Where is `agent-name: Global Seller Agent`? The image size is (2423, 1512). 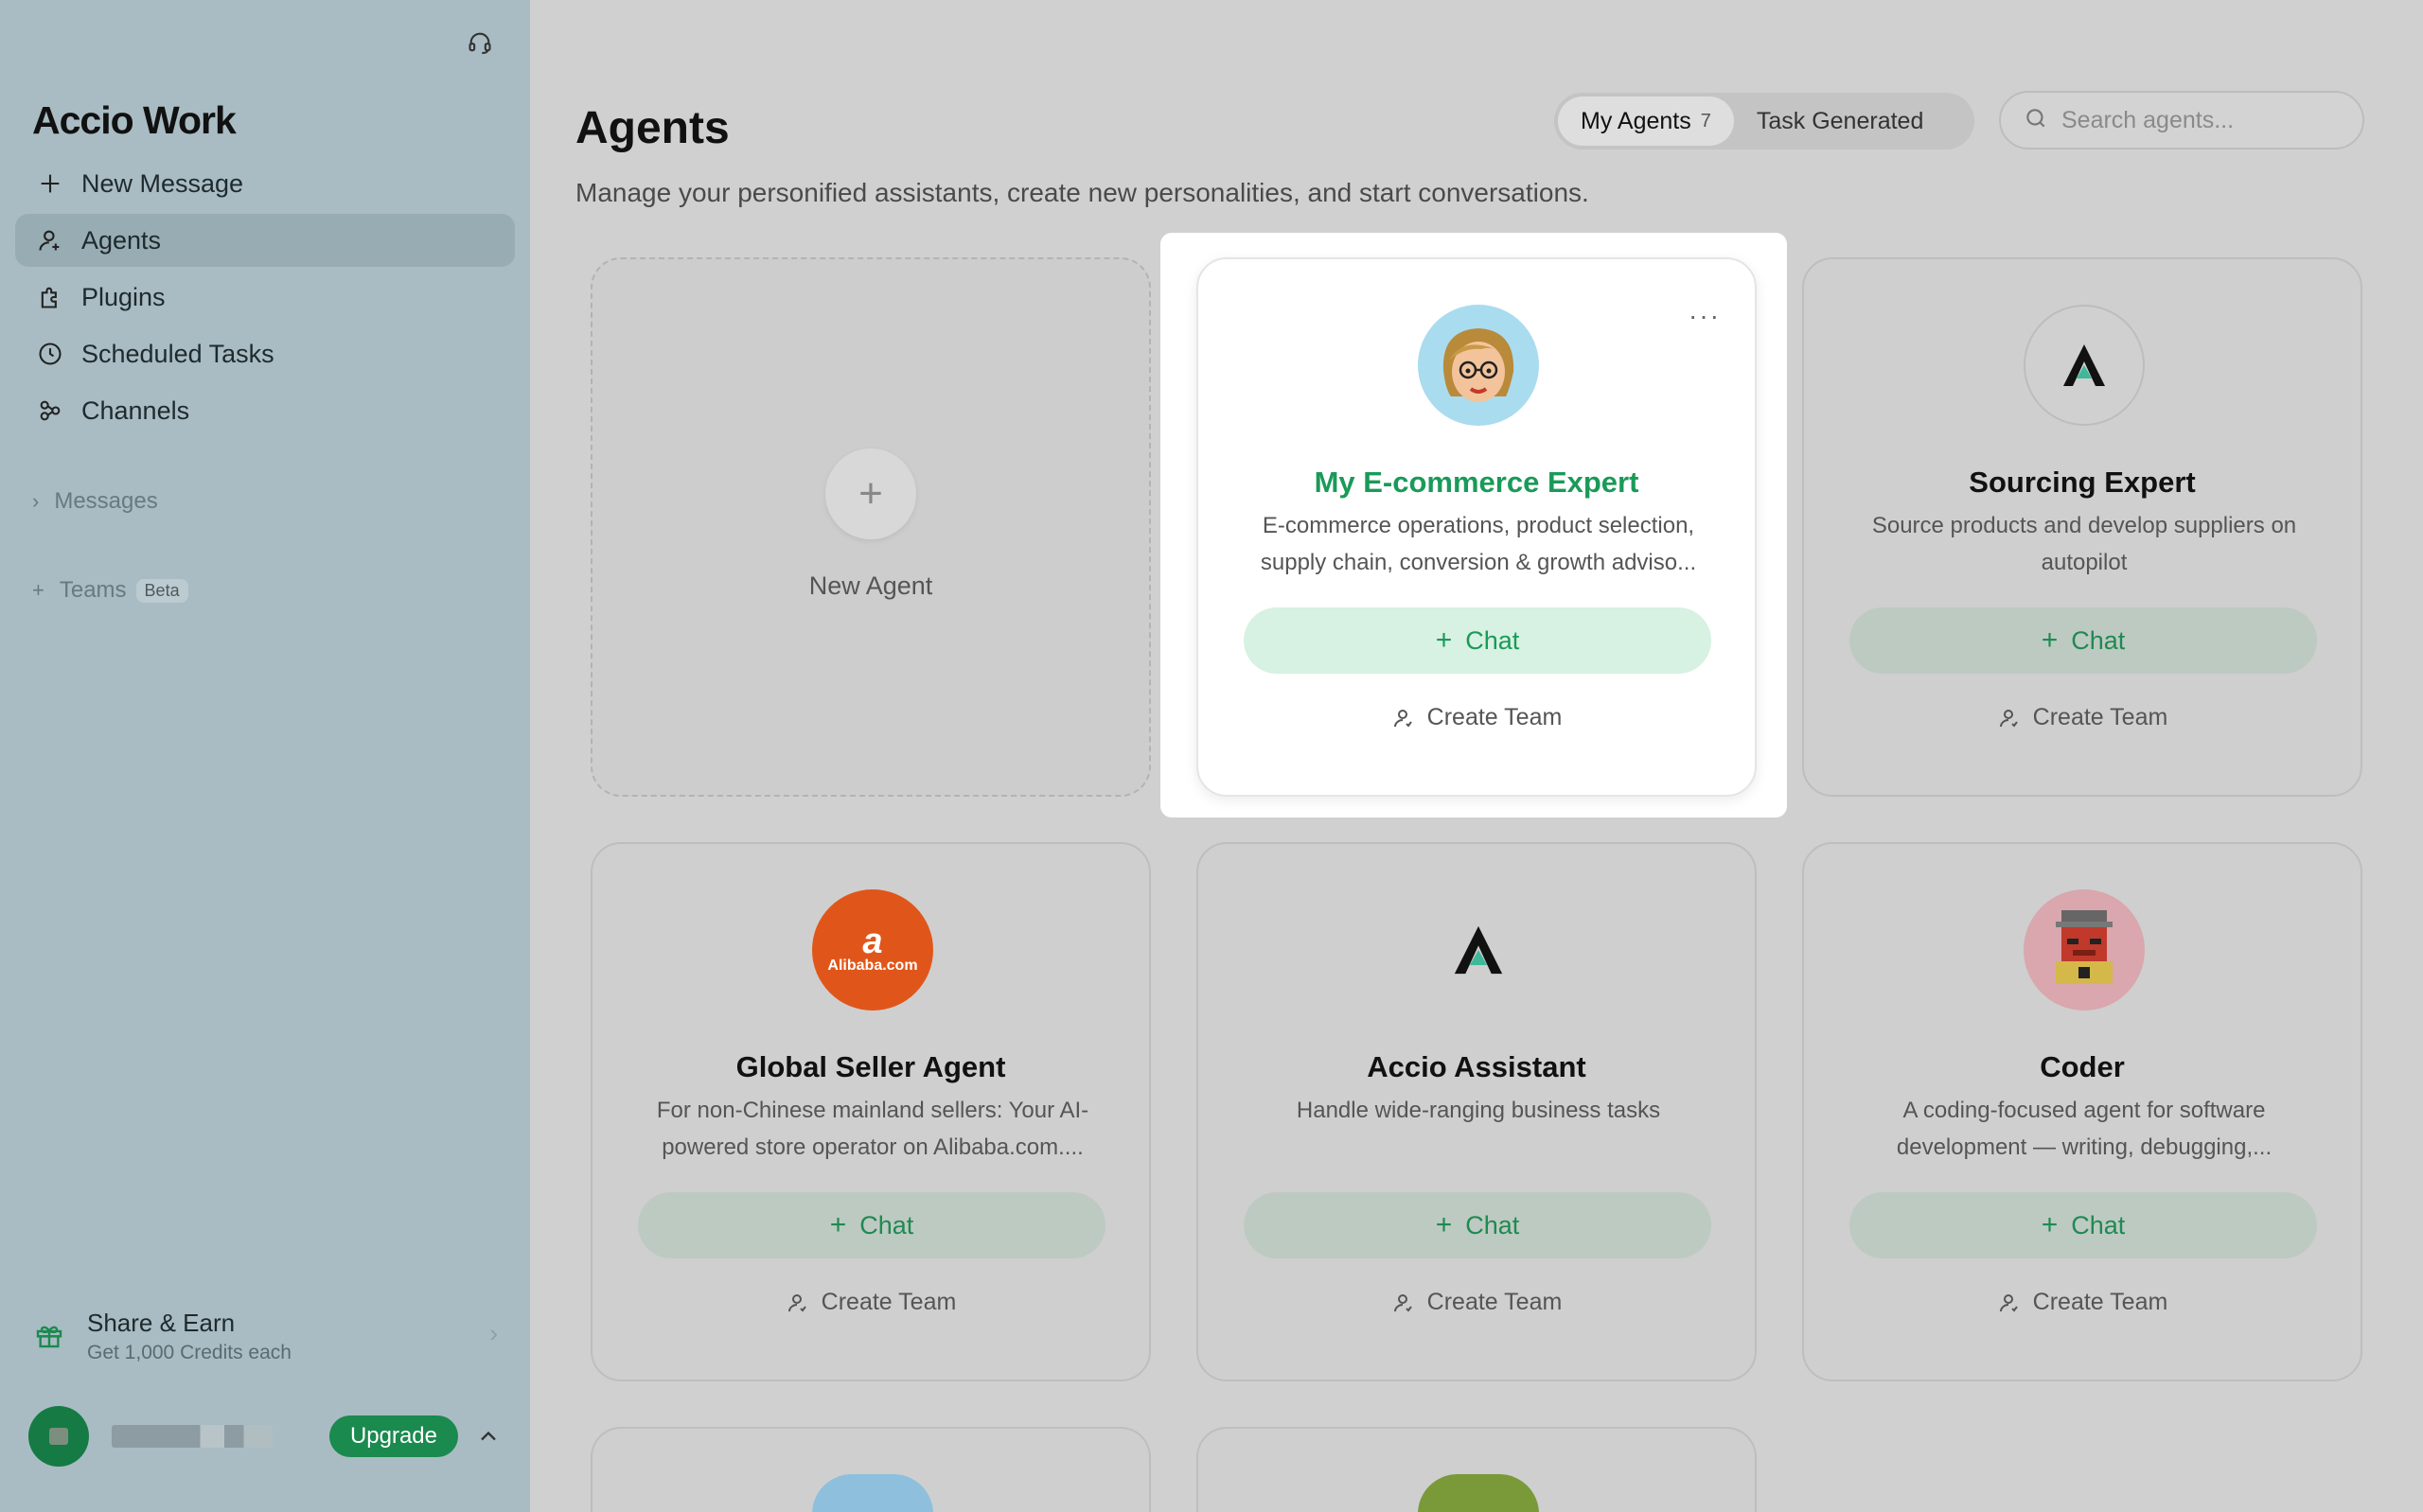
agent-name: Global Seller Agent is located at coordinates (870, 1066).